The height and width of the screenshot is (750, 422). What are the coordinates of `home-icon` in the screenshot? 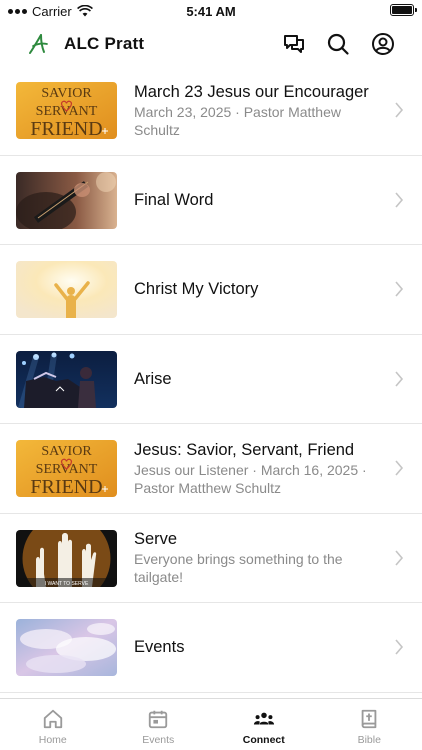 It's located at (52, 719).